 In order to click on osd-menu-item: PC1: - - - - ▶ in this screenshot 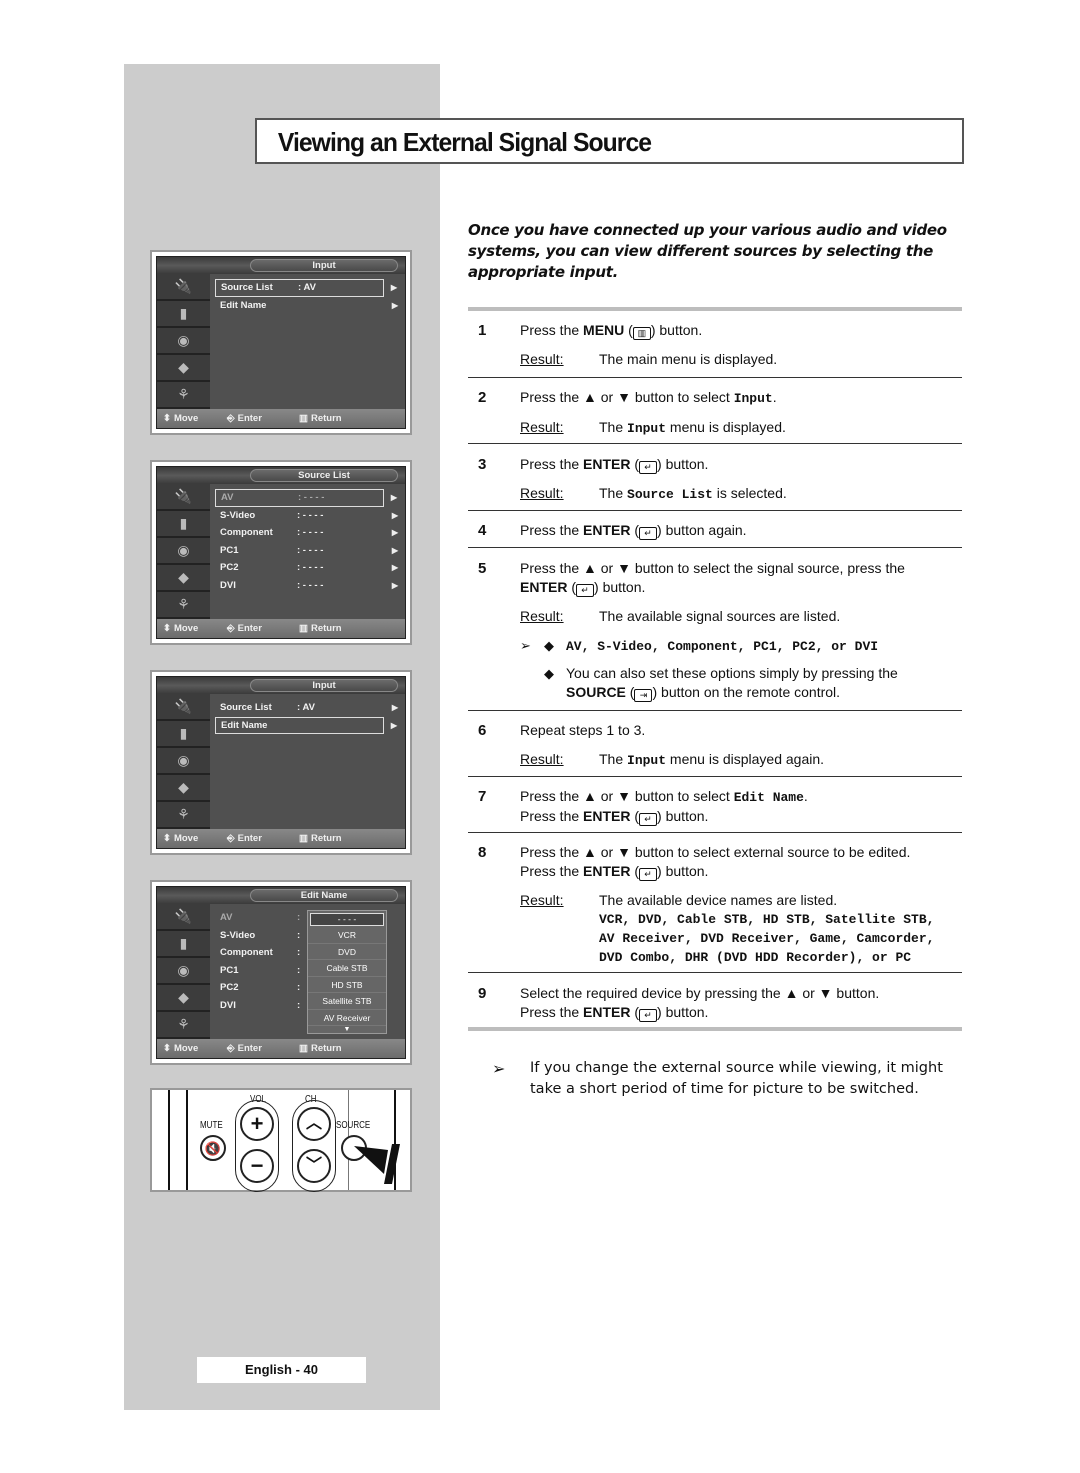, I will do `click(307, 551)`.